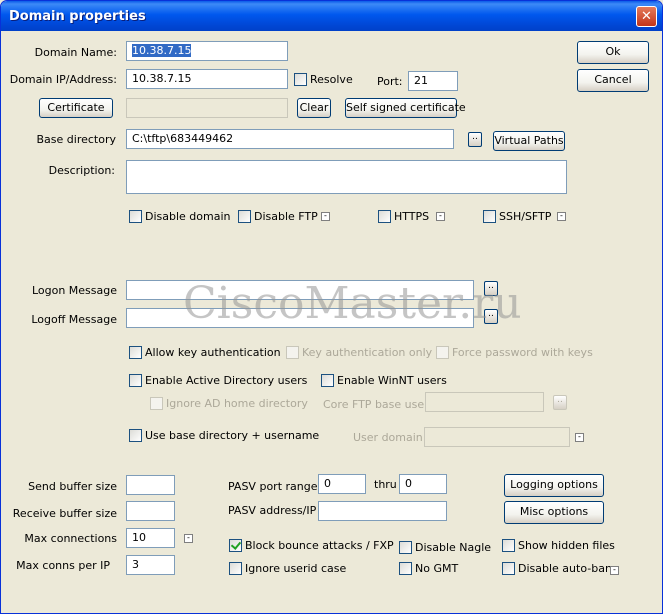 This screenshot has height=614, width=663. What do you see at coordinates (433, 81) in the screenshot?
I see `port-input: 21` at bounding box center [433, 81].